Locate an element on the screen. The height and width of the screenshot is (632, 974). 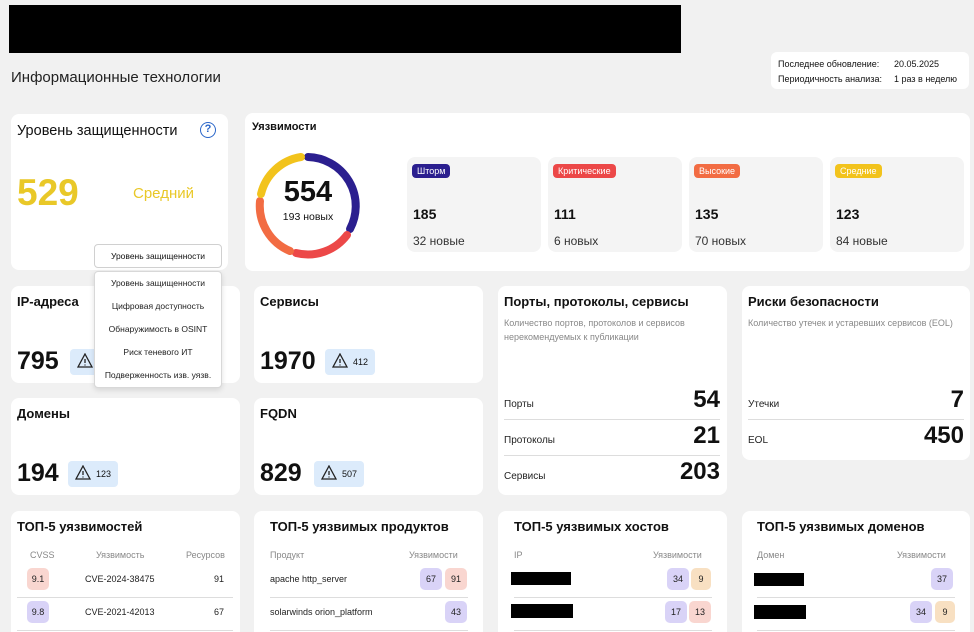
col-domain: Домен is located at coordinates (771, 555).